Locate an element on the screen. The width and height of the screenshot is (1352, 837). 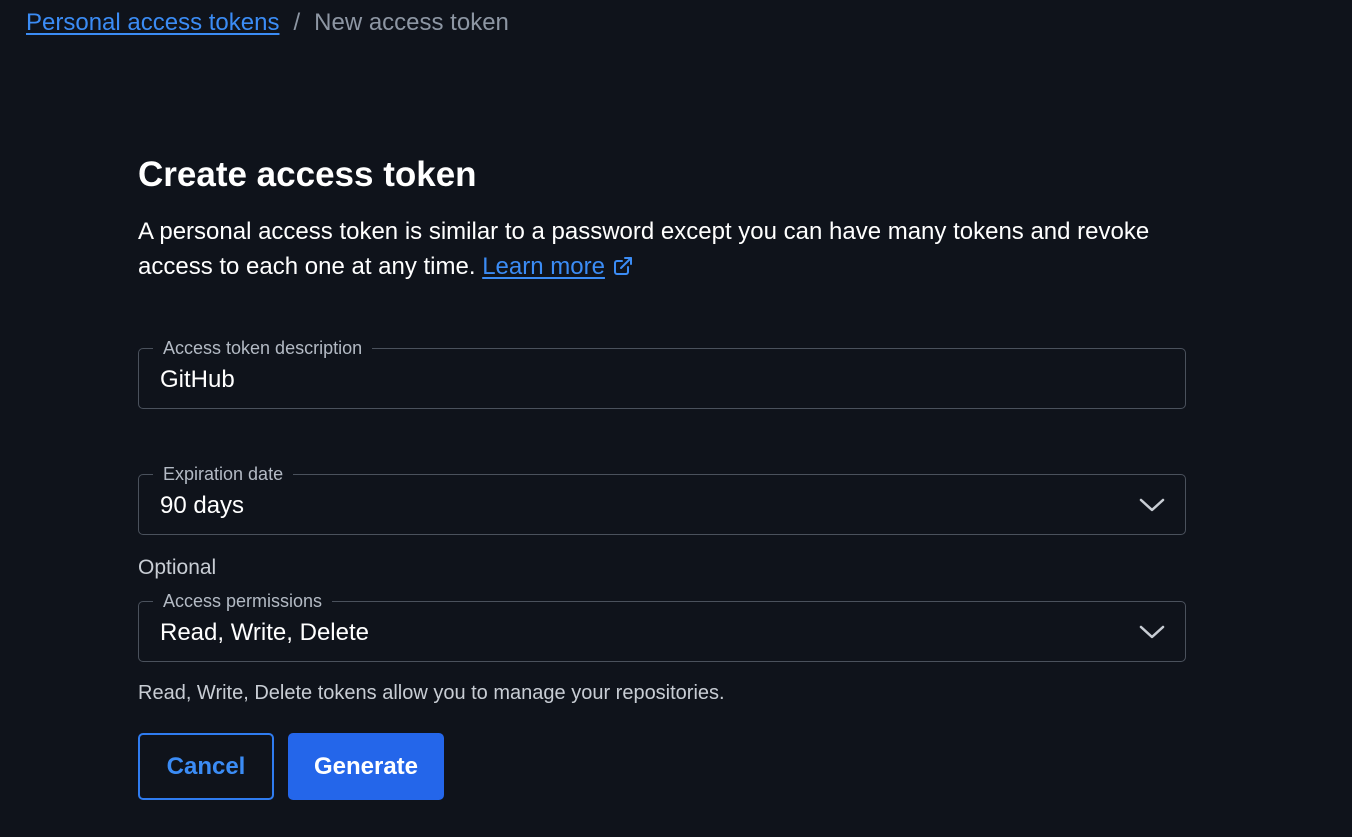
expiration-date-label: Expiration date is located at coordinates (223, 474).